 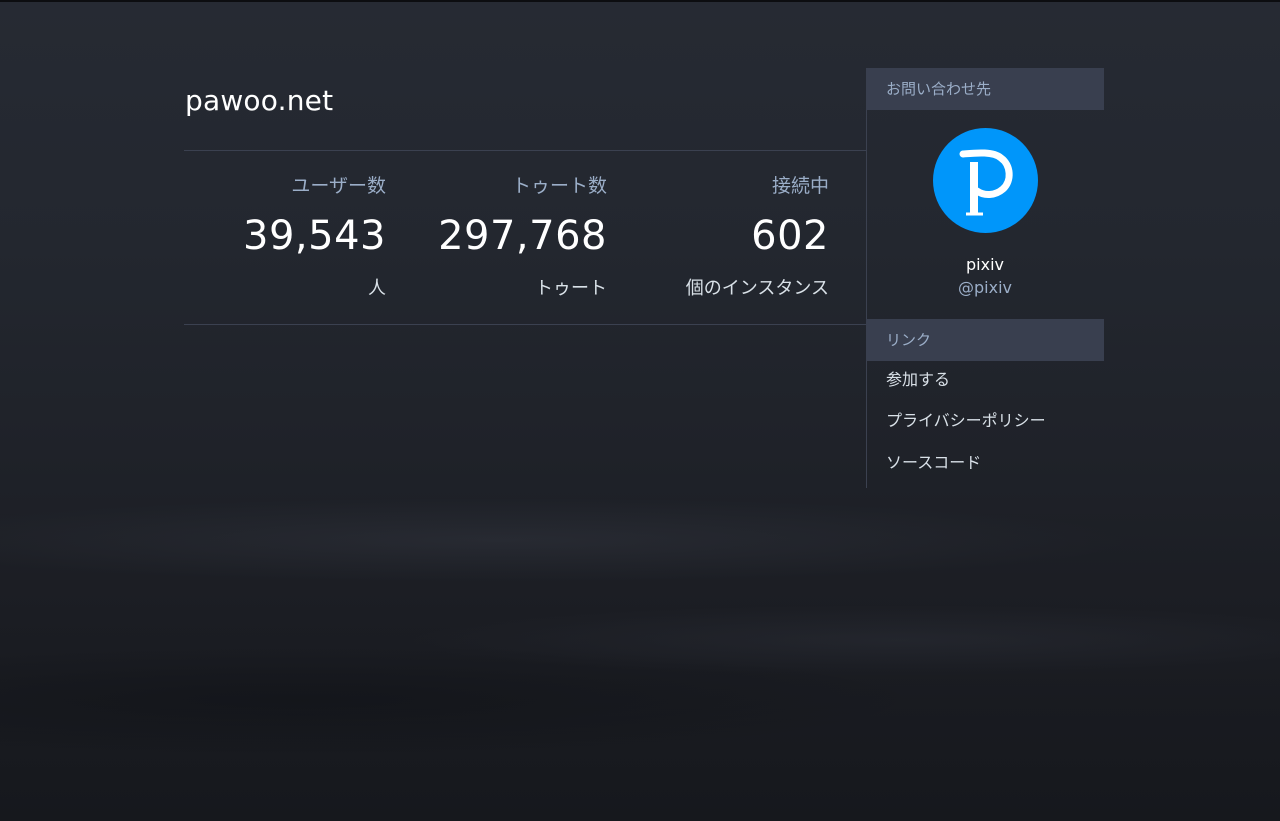 What do you see at coordinates (259, 100) in the screenshot?
I see `site-title: pawoo.net` at bounding box center [259, 100].